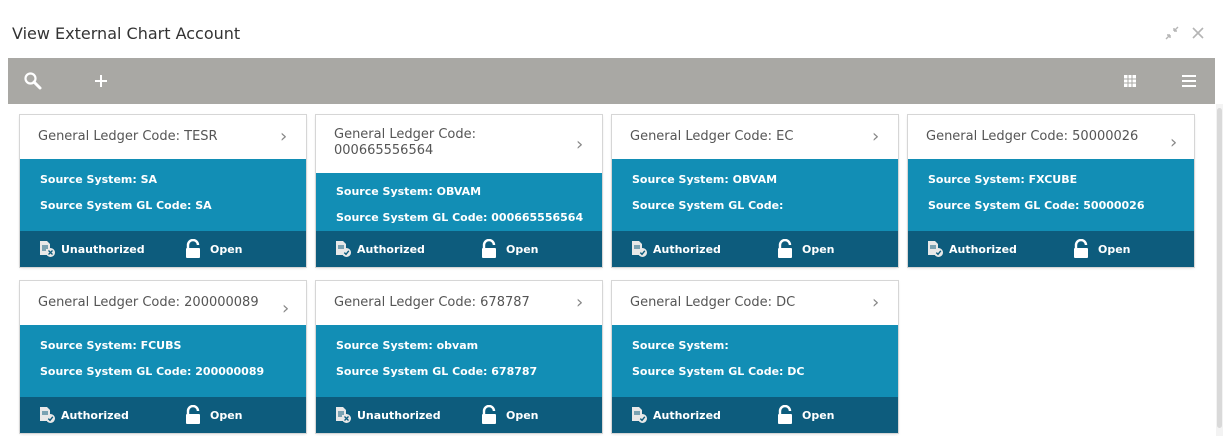 The image size is (1223, 436). I want to click on window-title: View External Chart Account, so click(126, 33).